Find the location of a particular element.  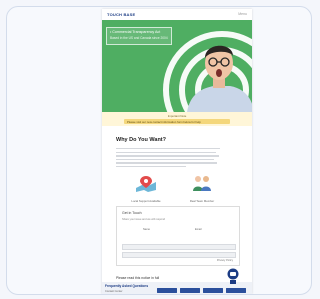

section-title: Why Do You Want? is located at coordinates (141, 140).